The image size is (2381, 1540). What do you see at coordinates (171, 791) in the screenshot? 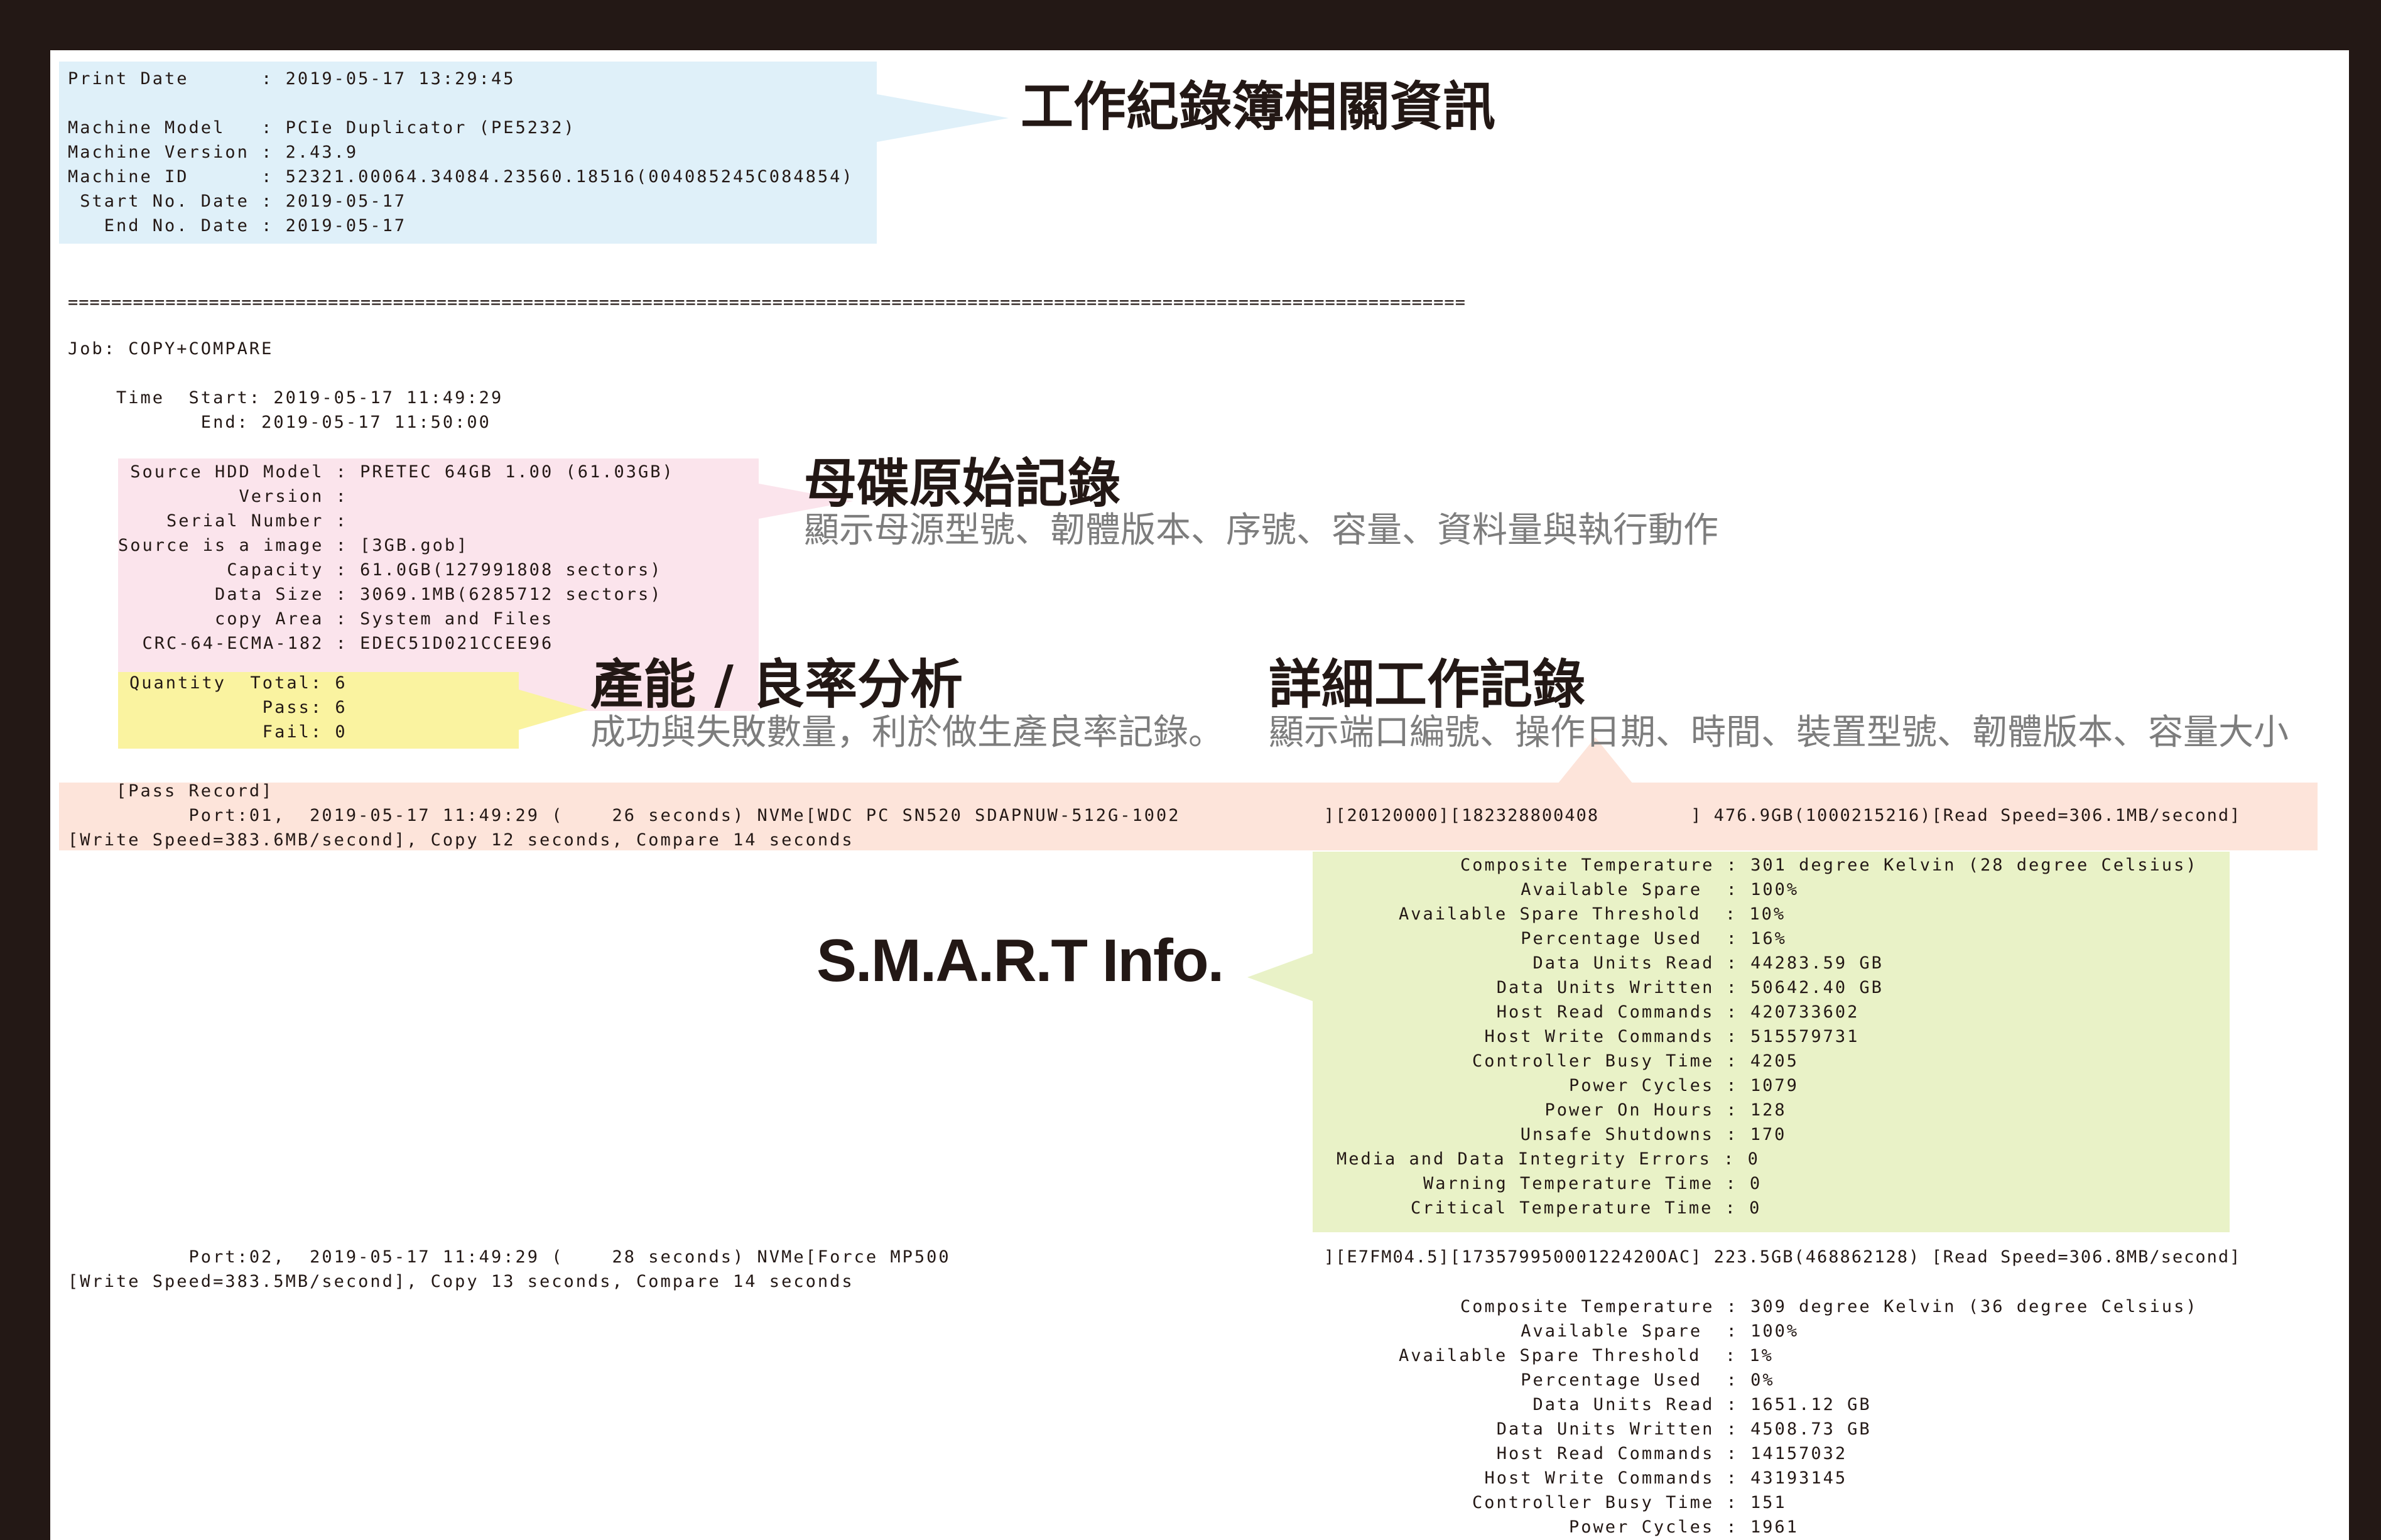
I see `pass-record-label: [Pass Record]` at bounding box center [171, 791].